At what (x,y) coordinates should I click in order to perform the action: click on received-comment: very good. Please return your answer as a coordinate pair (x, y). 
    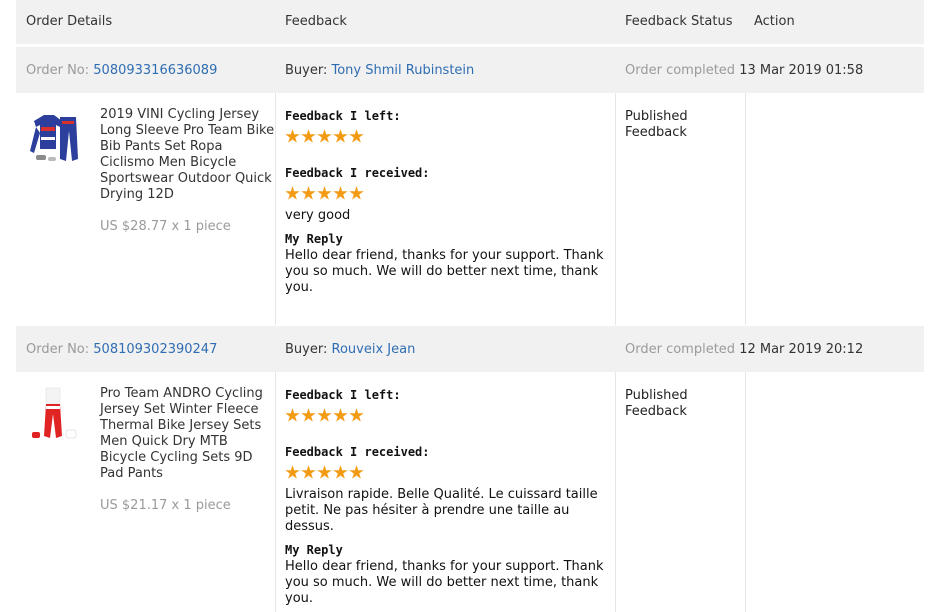
    Looking at the image, I should click on (318, 215).